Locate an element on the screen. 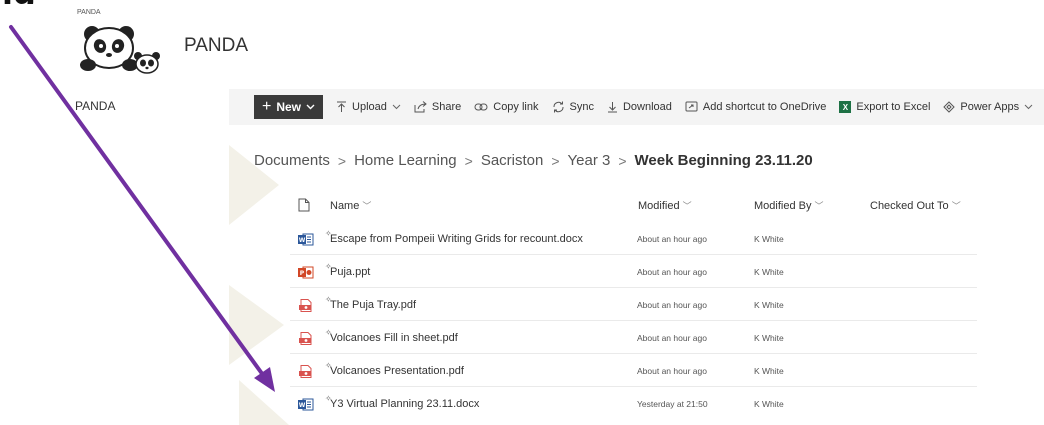 The width and height of the screenshot is (1044, 425). new-button: + New is located at coordinates (289, 107).